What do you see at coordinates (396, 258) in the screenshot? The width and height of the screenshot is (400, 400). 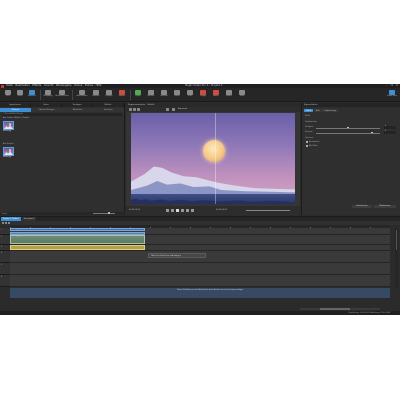 I see `timeline-vertical-scrollbar` at bounding box center [396, 258].